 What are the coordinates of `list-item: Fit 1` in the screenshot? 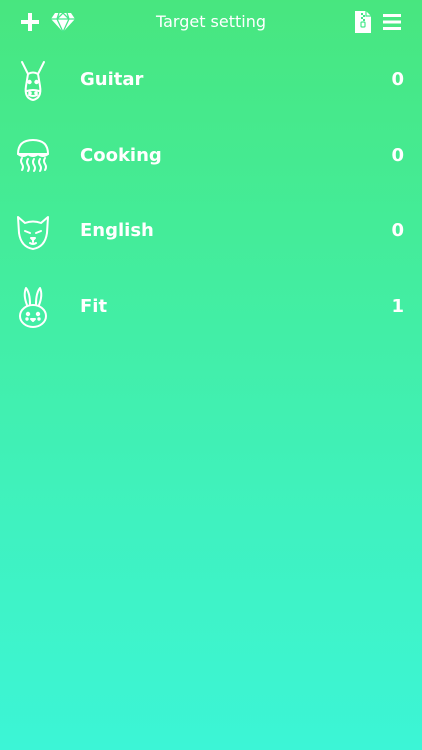 It's located at (211, 309).